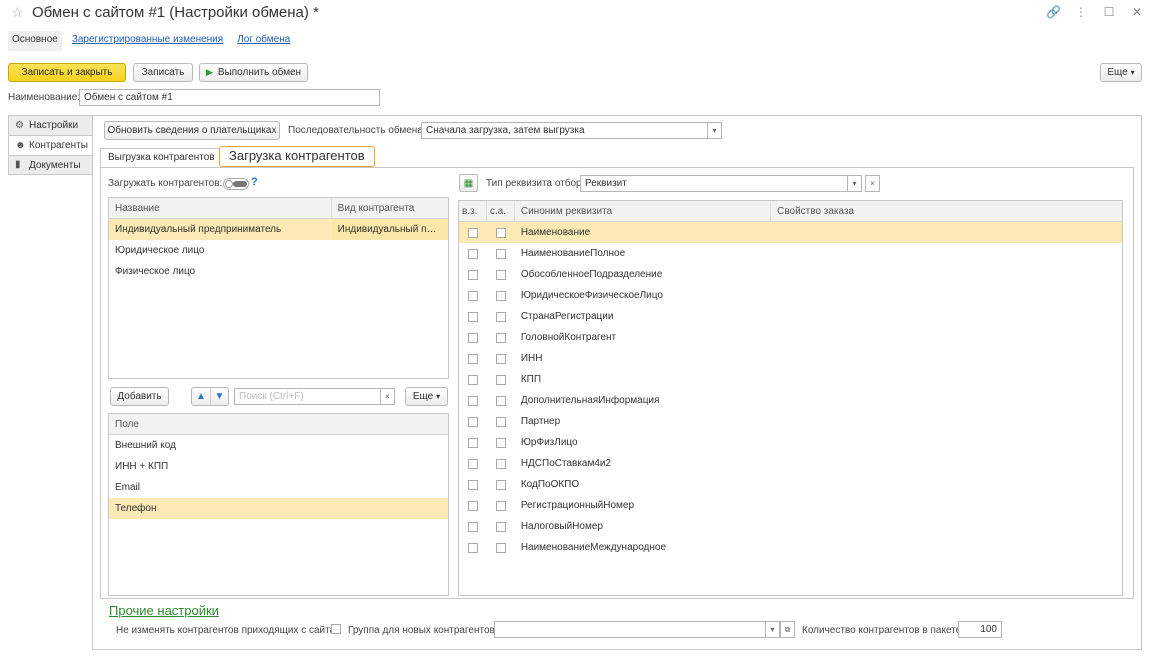 The height and width of the screenshot is (659, 1154). I want to click on column-header-kind: Вид контрагента, so click(390, 208).